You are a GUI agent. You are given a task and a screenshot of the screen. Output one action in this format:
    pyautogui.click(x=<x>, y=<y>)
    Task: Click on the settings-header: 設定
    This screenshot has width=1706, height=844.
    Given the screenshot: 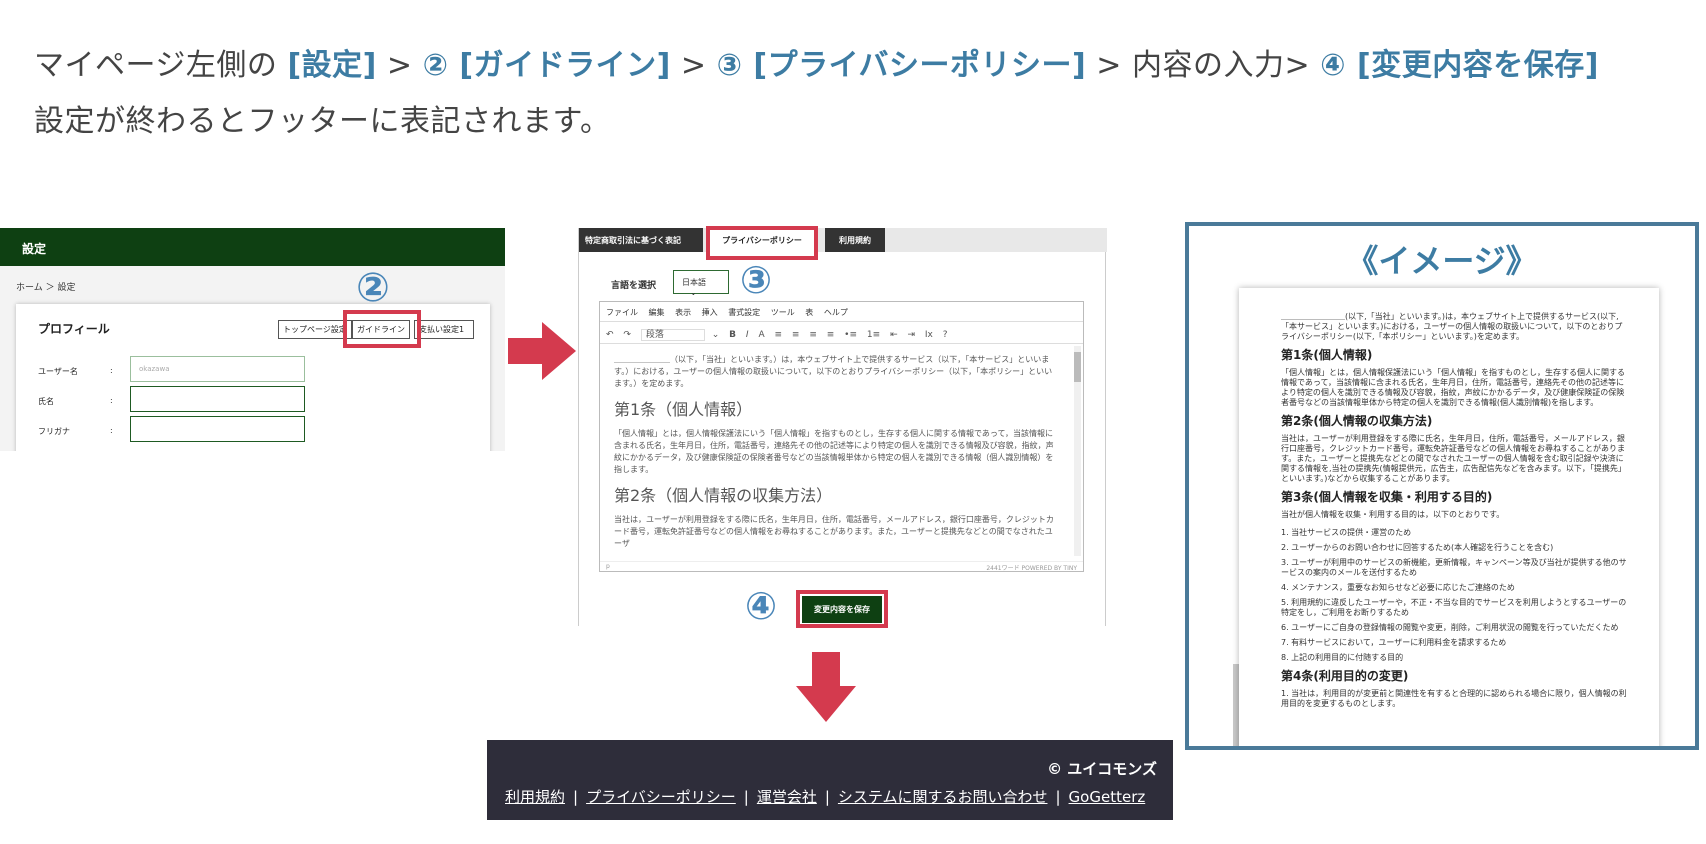 What is the action you would take?
    pyautogui.click(x=252, y=247)
    